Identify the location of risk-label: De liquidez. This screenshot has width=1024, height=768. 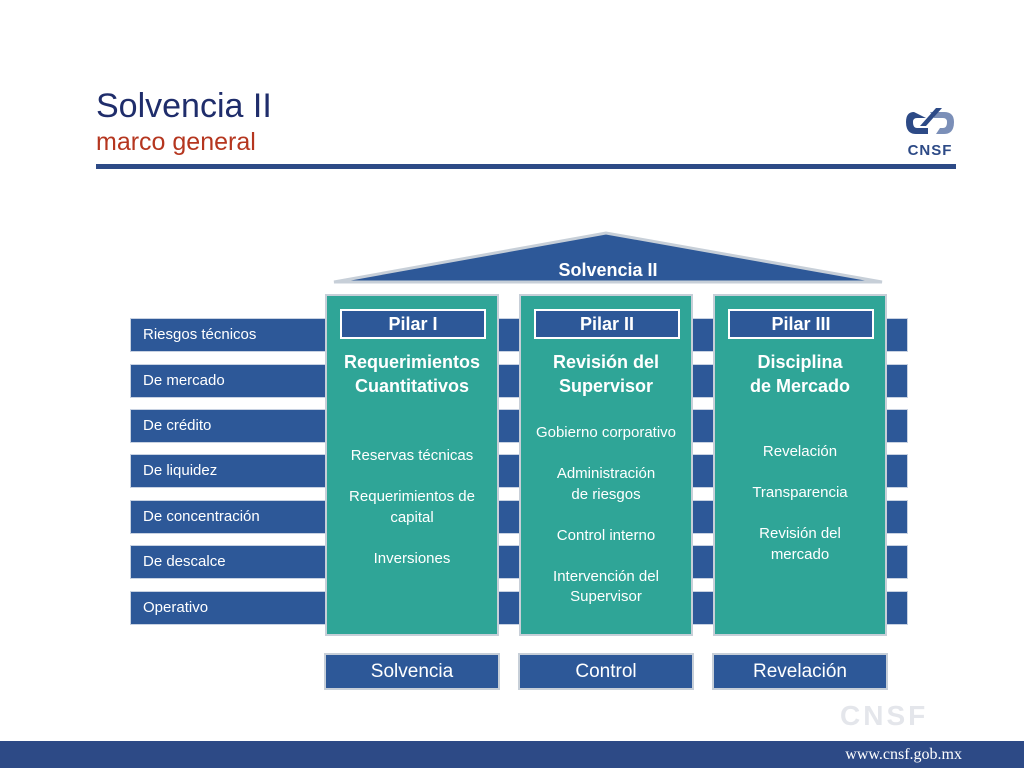
(180, 470).